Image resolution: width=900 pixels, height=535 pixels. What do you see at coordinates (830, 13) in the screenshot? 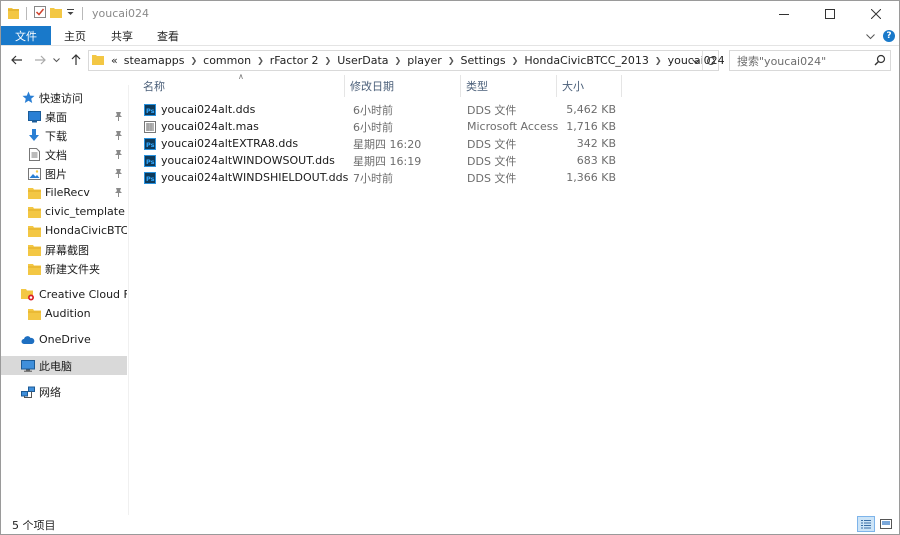
I see `maximize-button` at bounding box center [830, 13].